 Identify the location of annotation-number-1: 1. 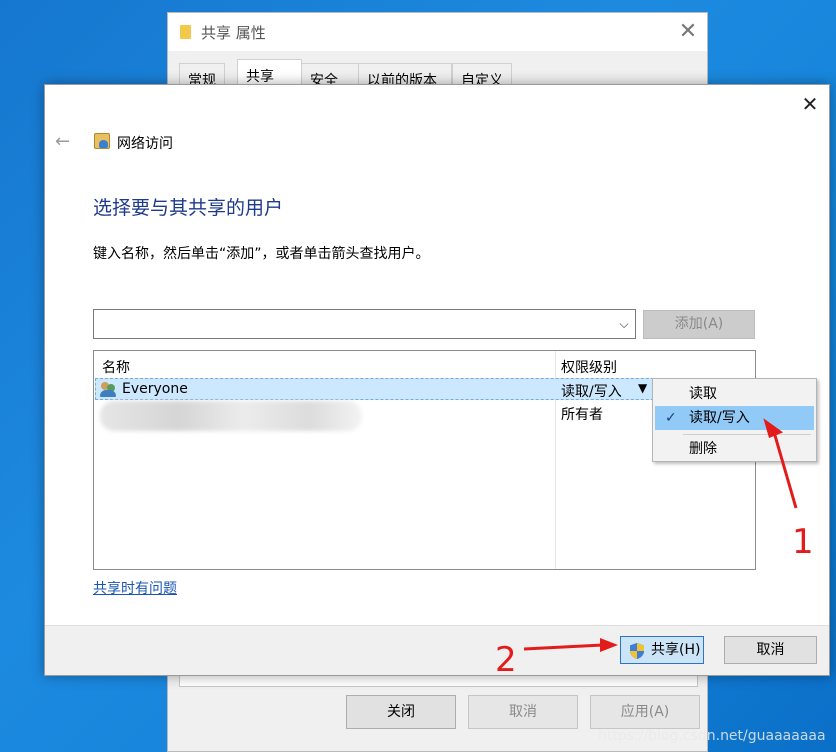
(803, 542).